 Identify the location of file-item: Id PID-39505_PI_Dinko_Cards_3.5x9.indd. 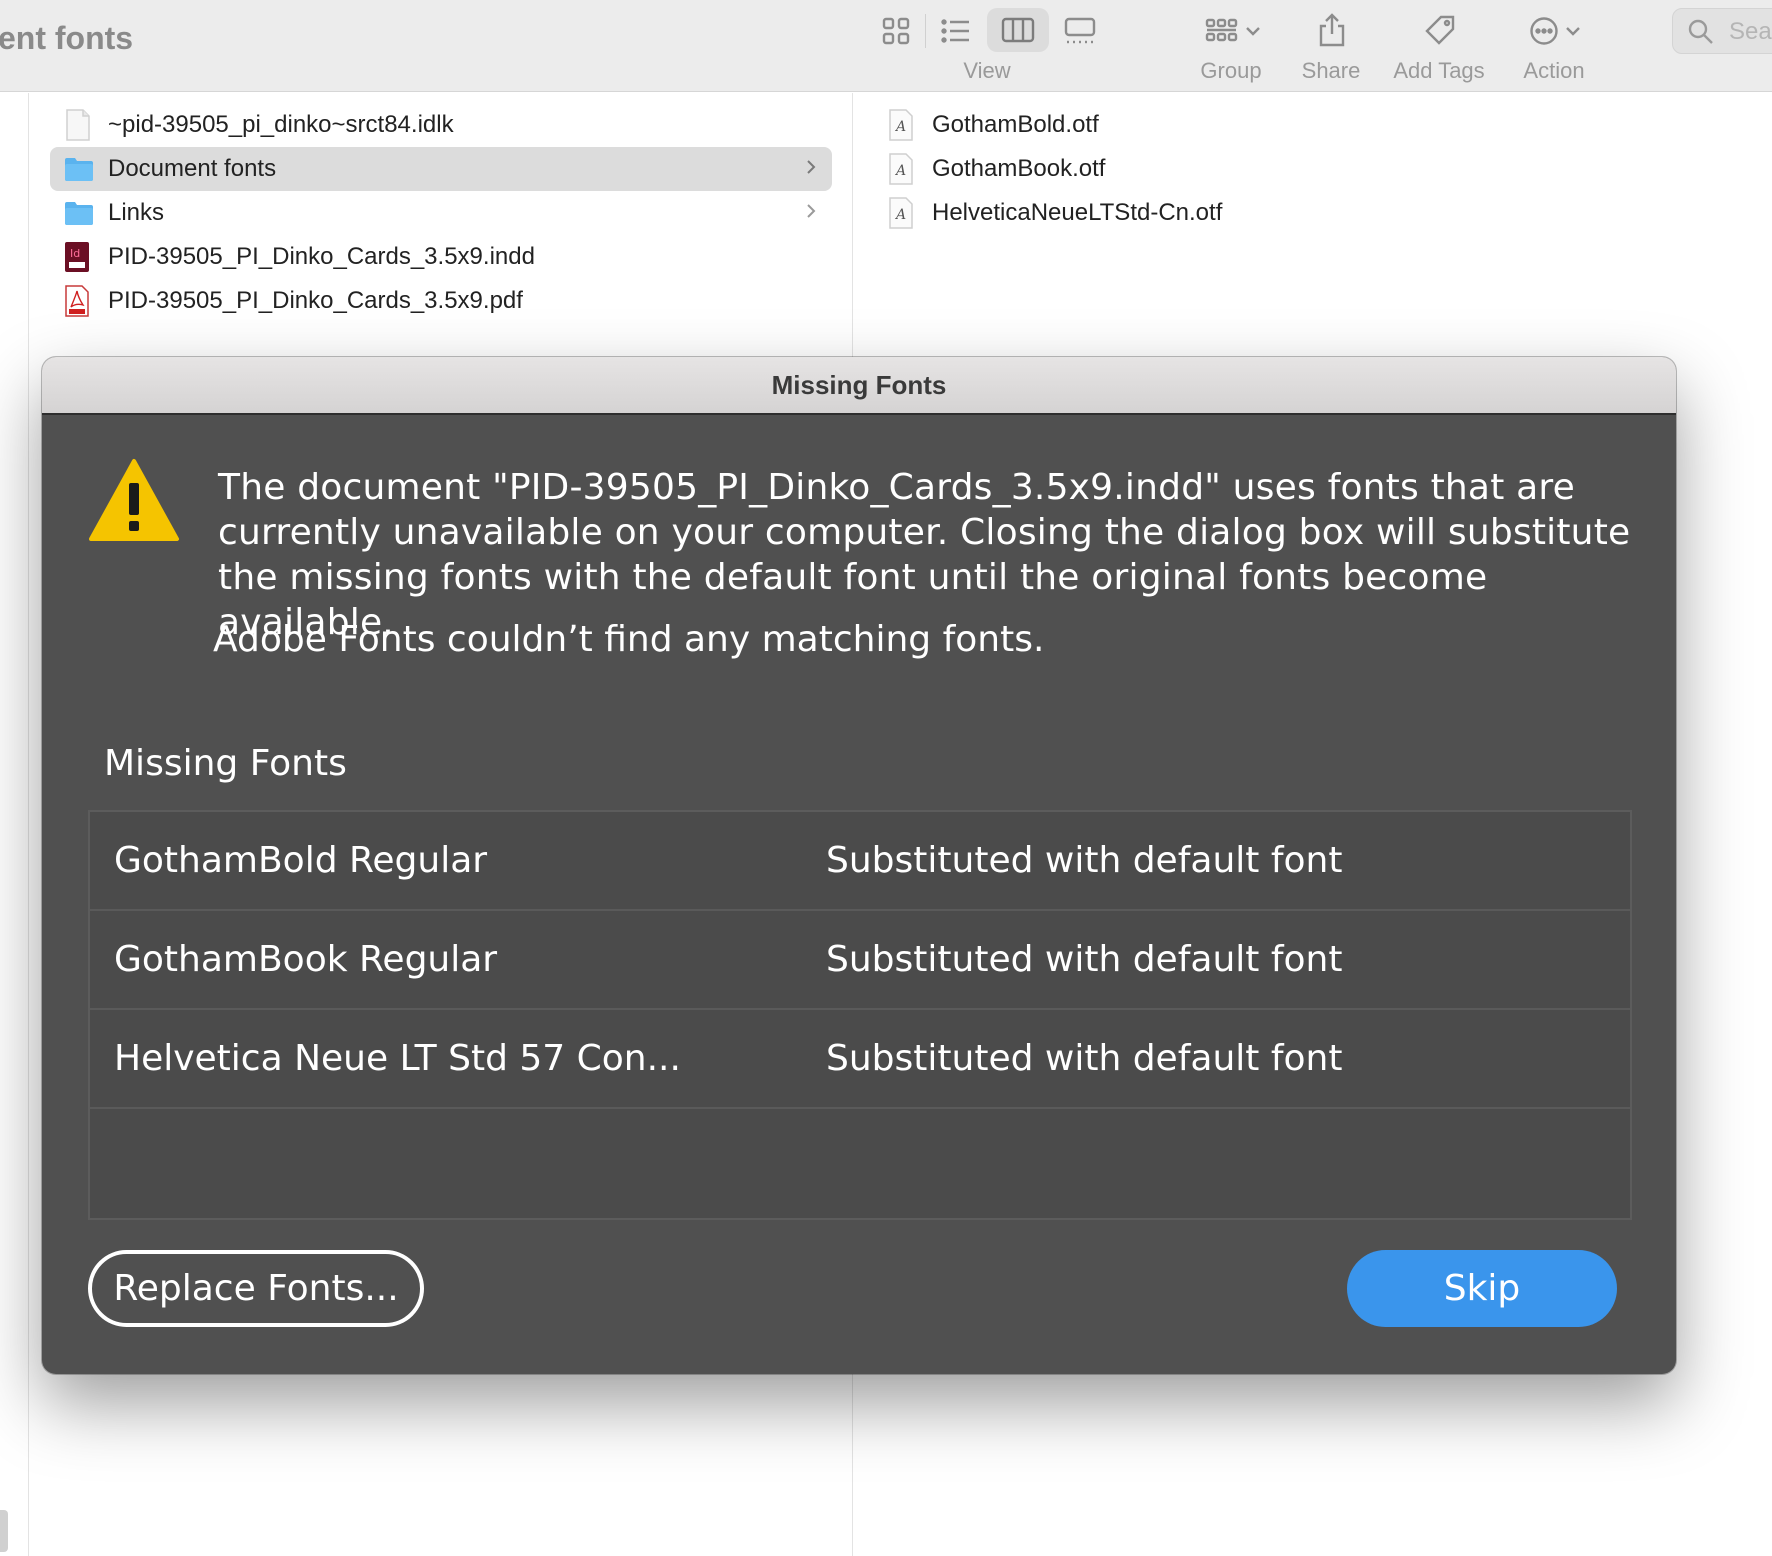
(441, 257).